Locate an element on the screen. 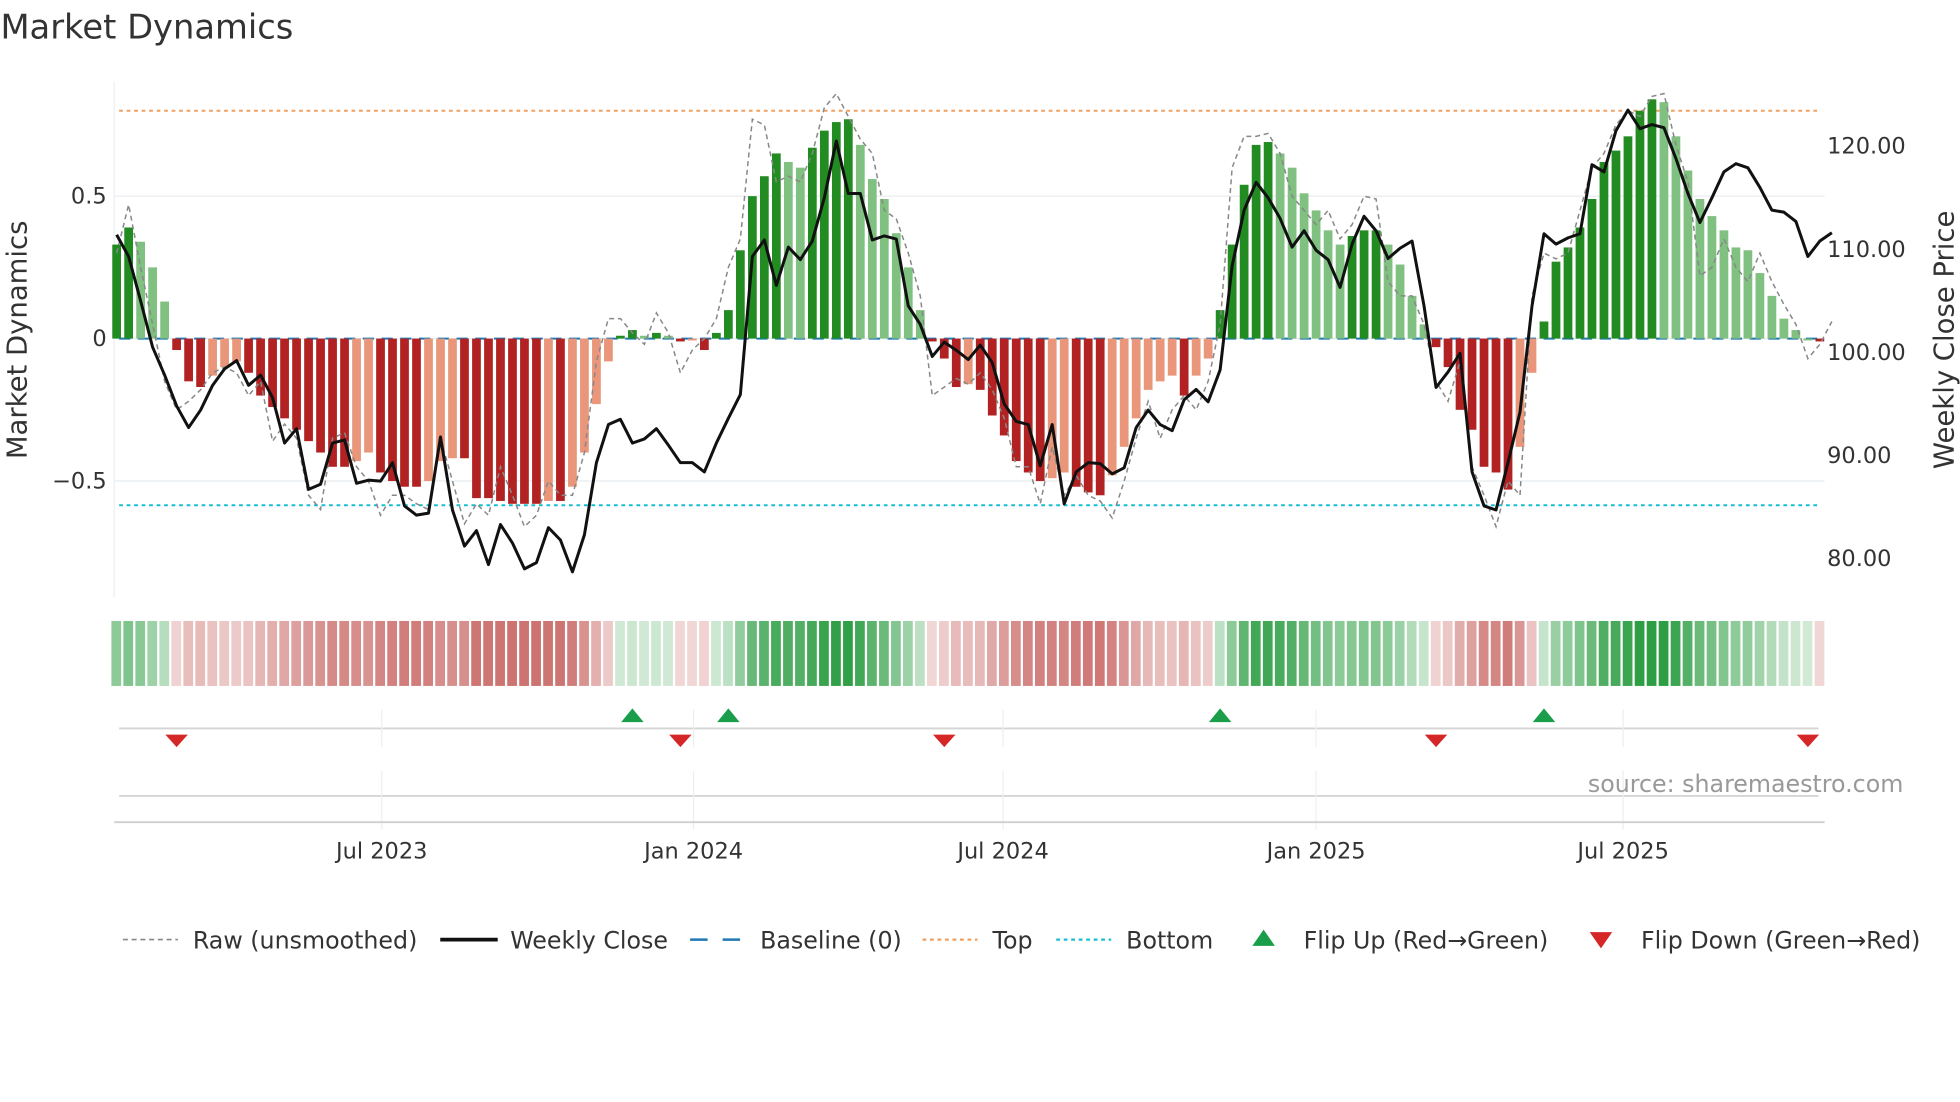 The width and height of the screenshot is (1960, 1102). x-axis: Jul 2023 Jan 2024 Jul 2024 Jan 2025 Jul 2025 is located at coordinates (969, 786).